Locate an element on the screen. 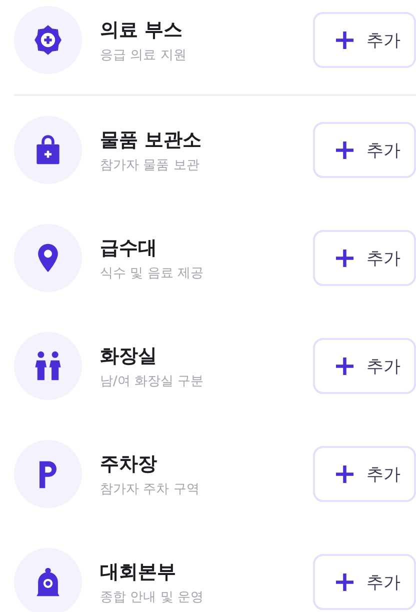  facility-title: 물품 보관소 is located at coordinates (151, 140).